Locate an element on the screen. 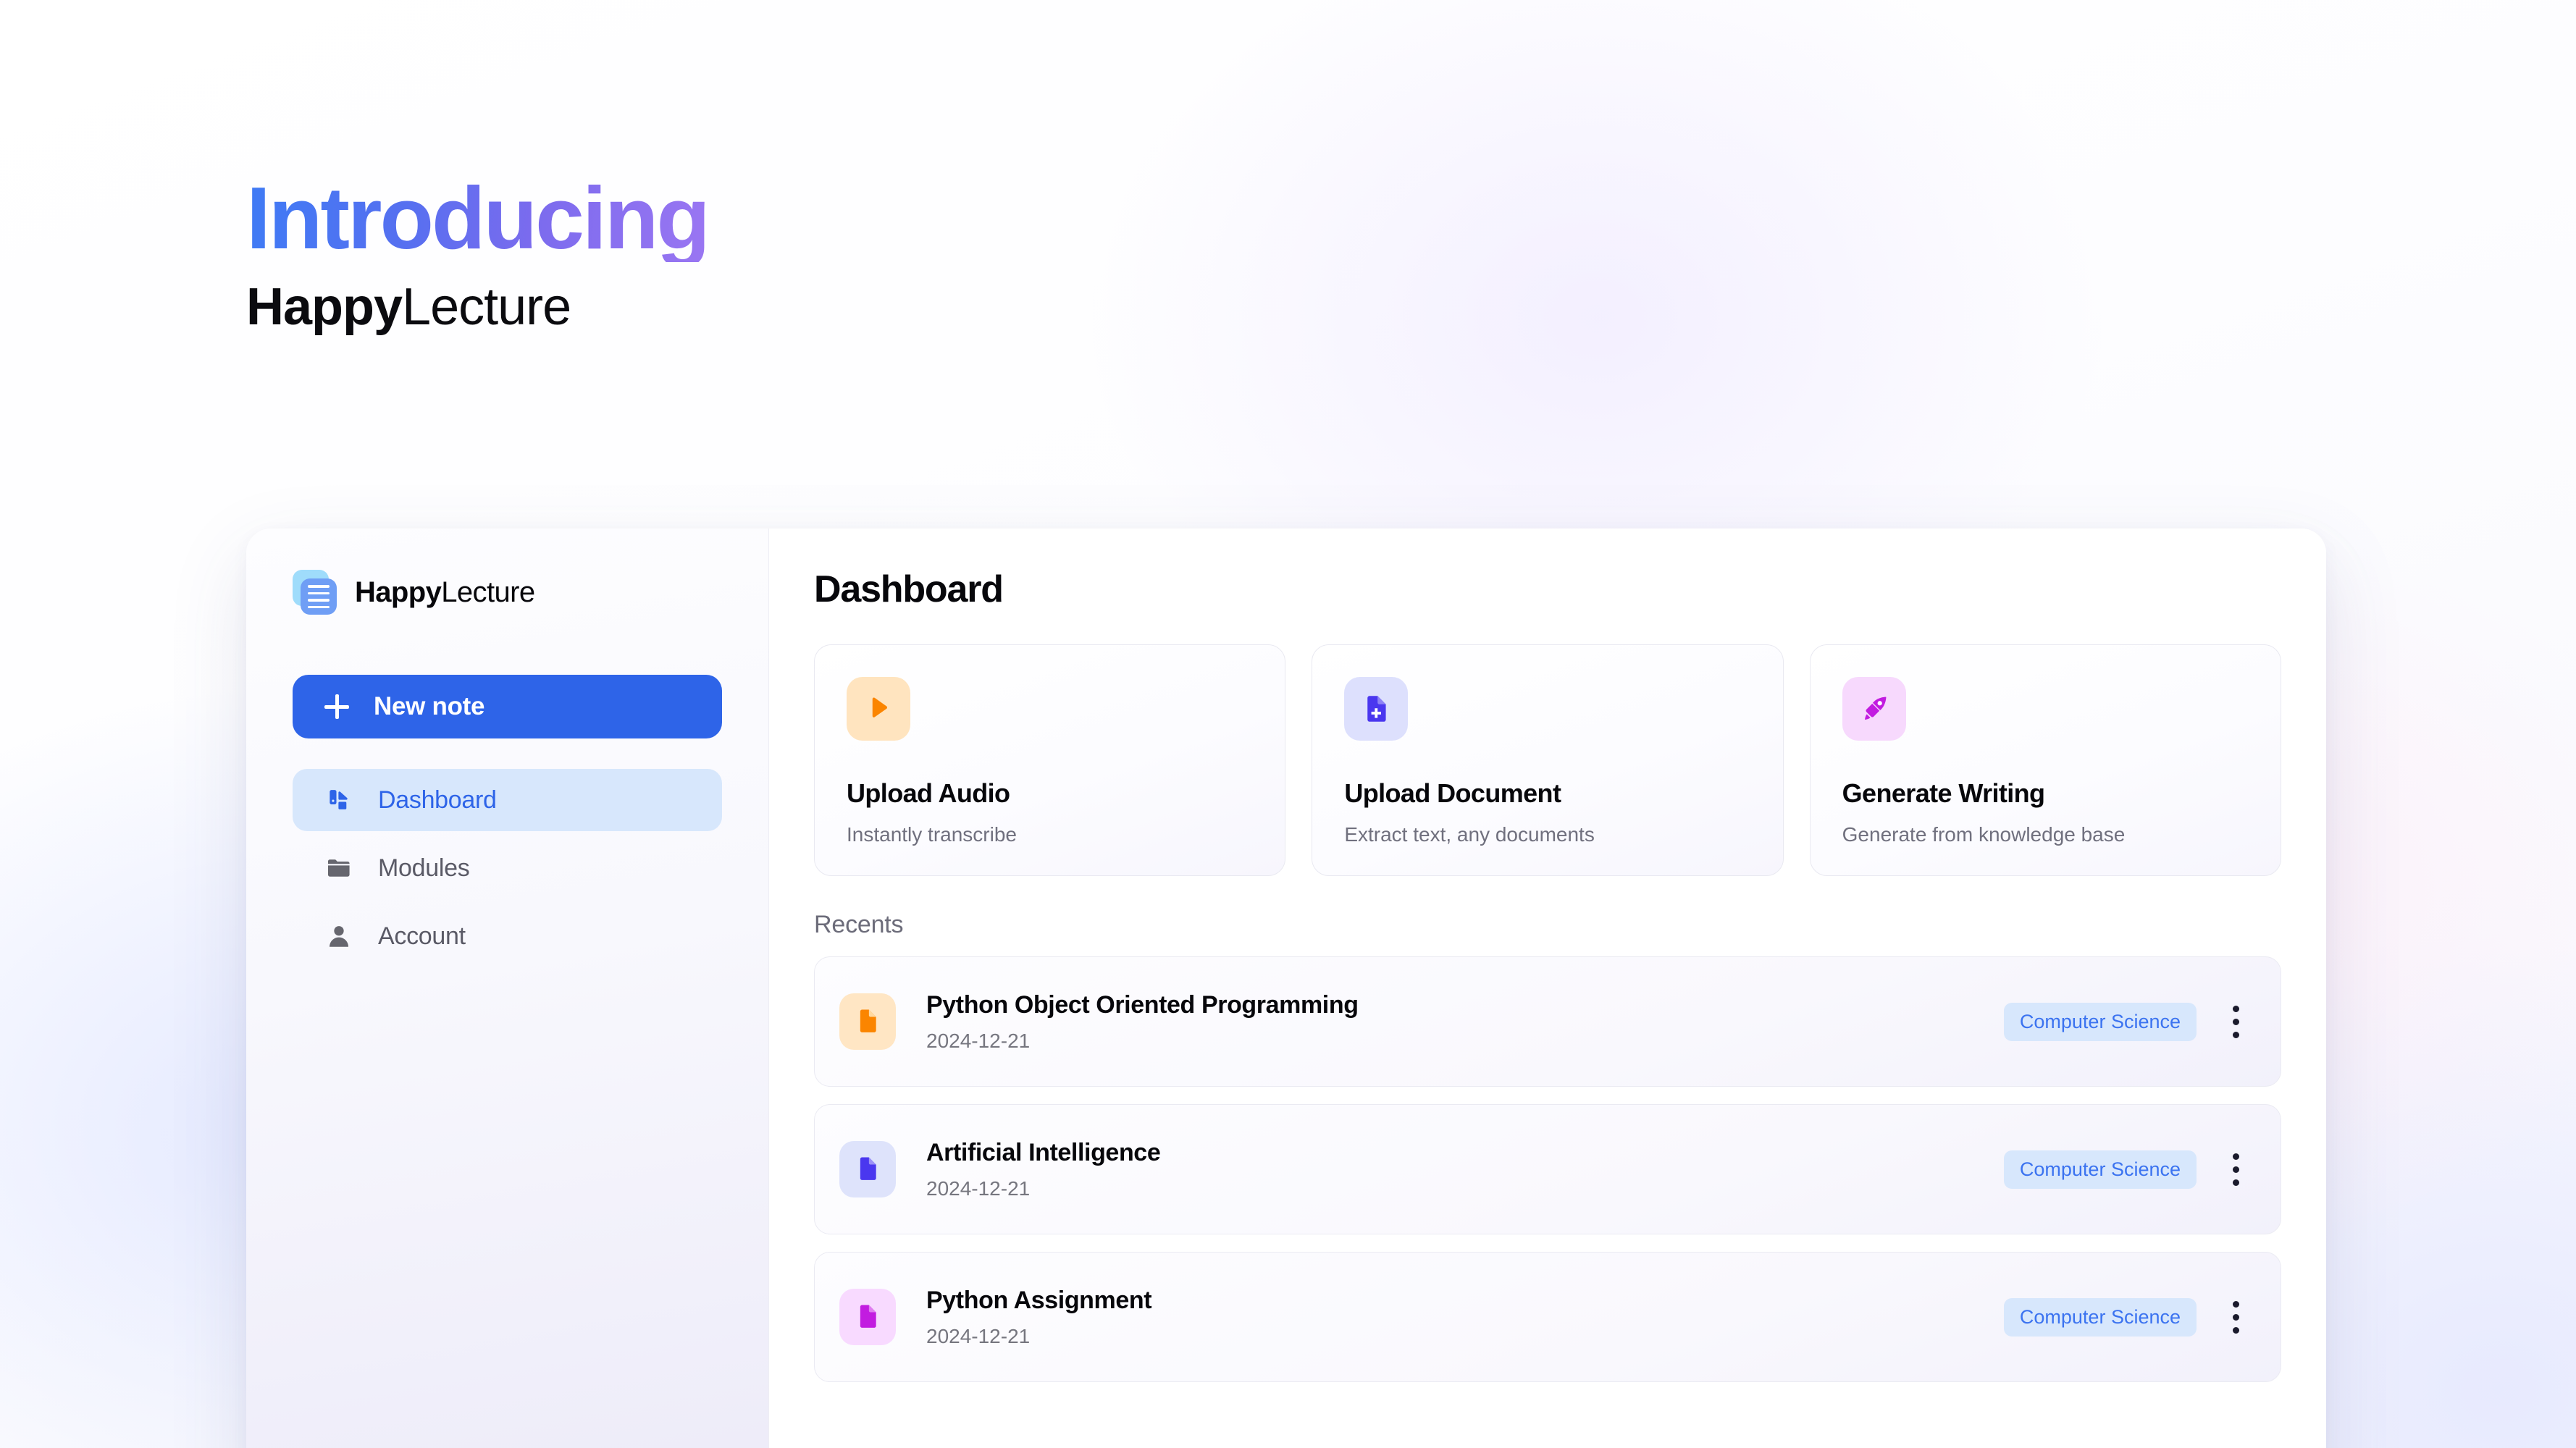 This screenshot has height=1448, width=2576. upload-audio-card: Upload Audio Instantly transcribe is located at coordinates (1050, 760).